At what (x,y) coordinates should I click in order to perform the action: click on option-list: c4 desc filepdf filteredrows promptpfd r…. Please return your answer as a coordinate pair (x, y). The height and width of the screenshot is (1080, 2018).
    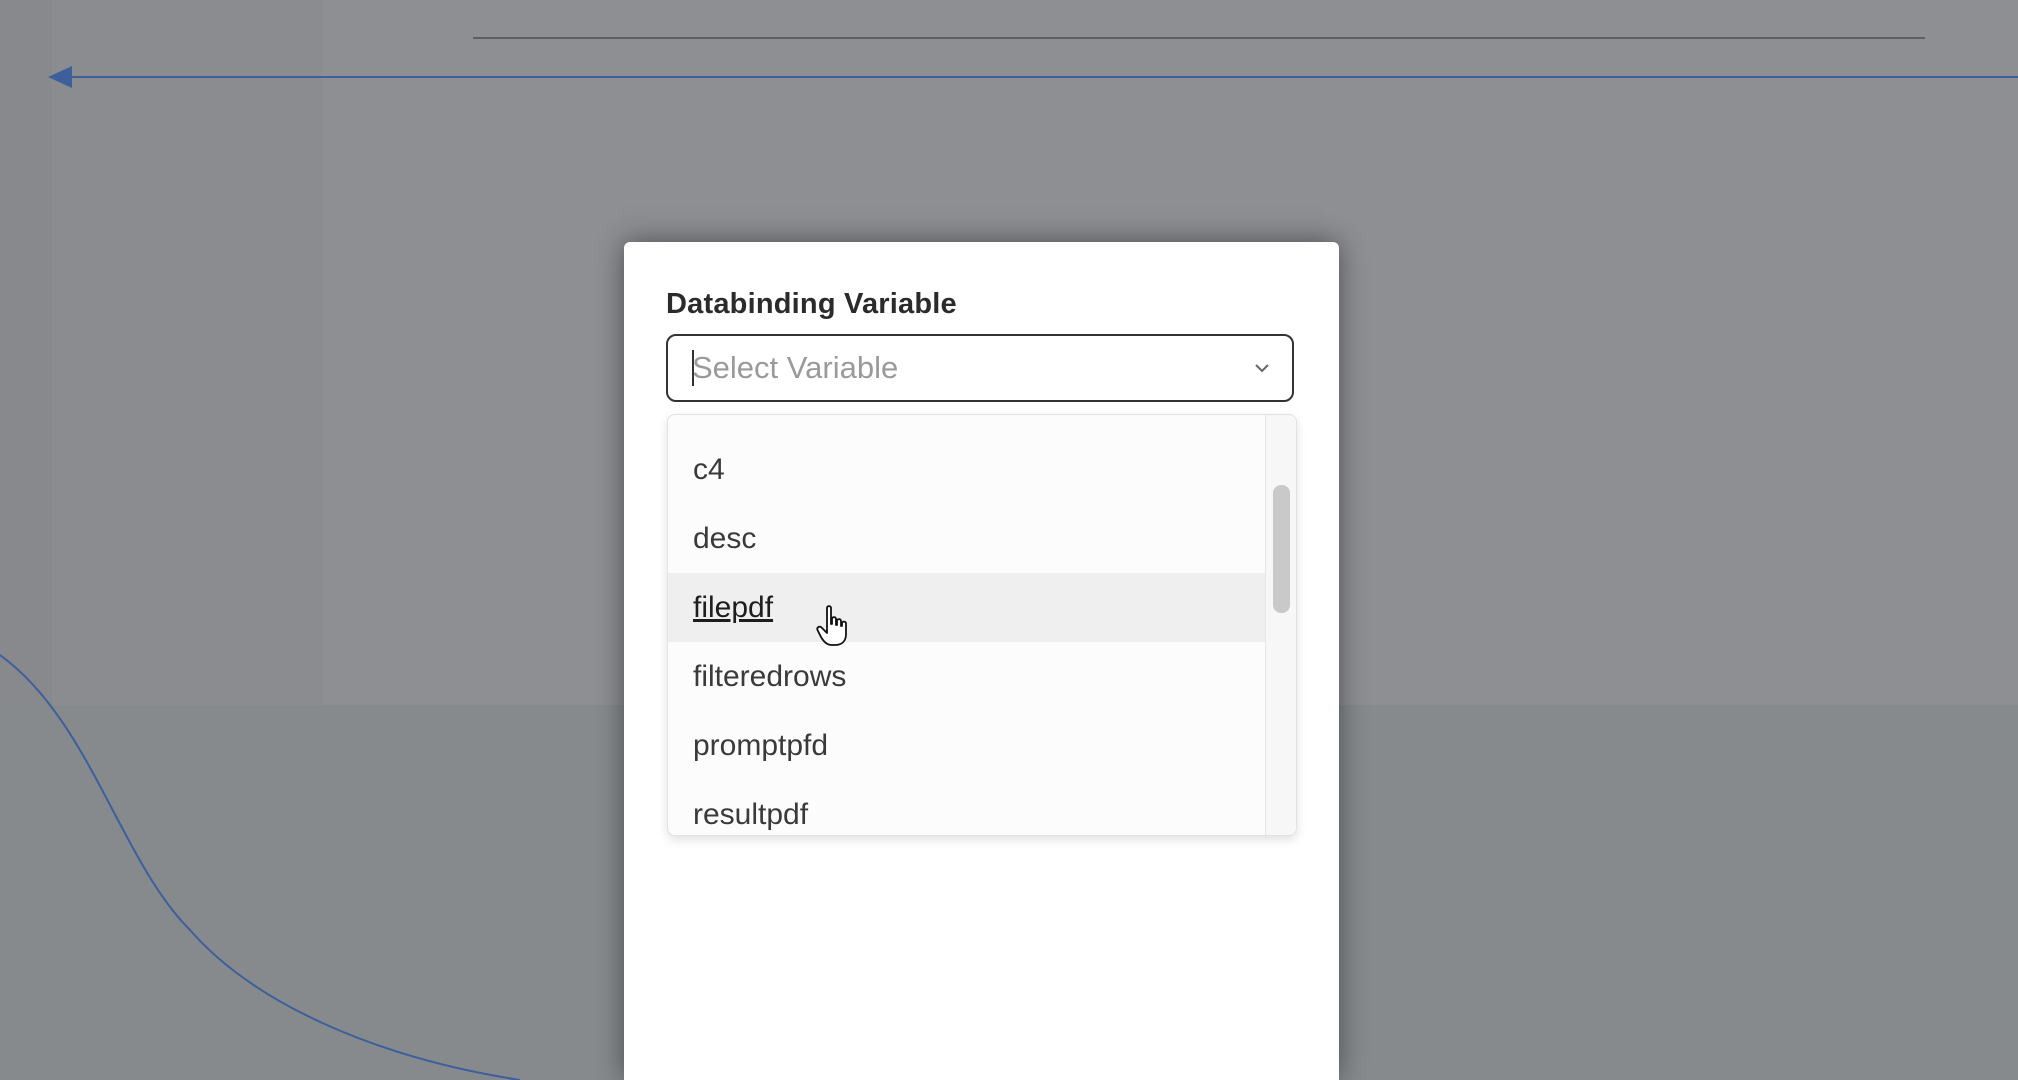
    Looking at the image, I should click on (967, 625).